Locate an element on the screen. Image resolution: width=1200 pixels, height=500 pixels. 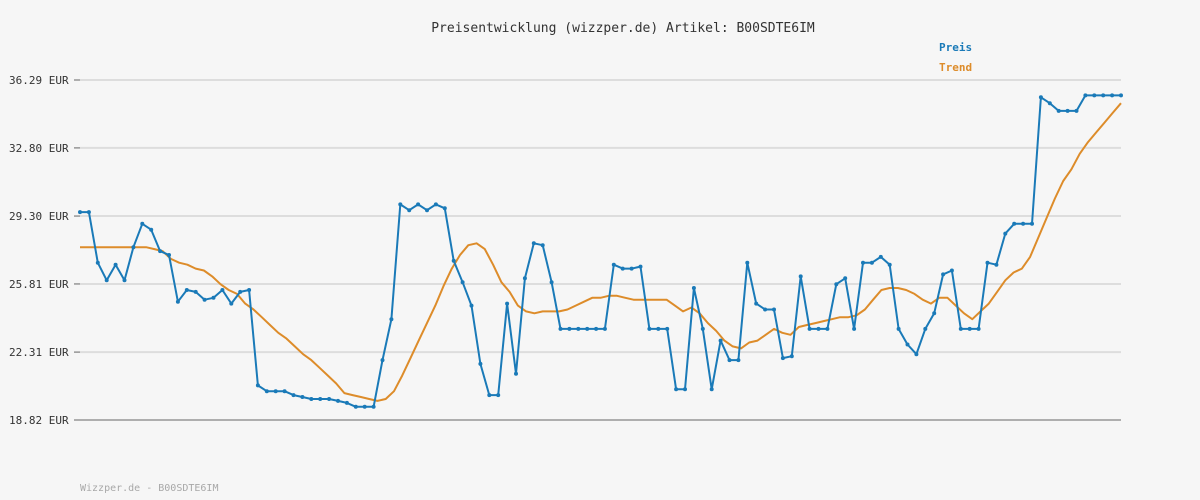
y-tick-label: 18.82 EUR is located at coordinates (39, 420).